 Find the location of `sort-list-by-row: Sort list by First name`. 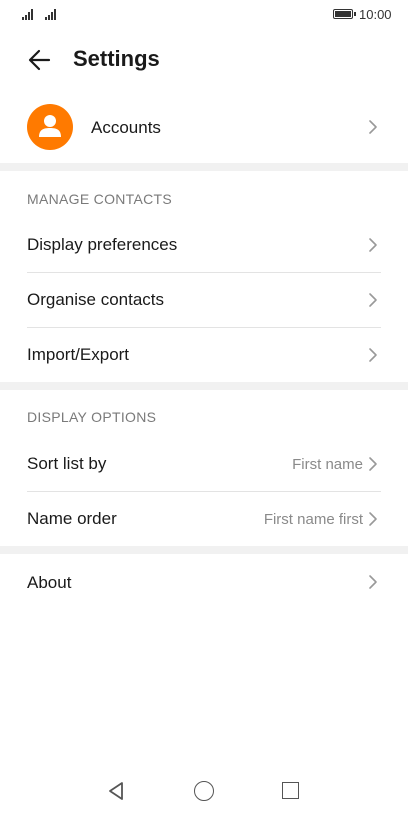

sort-list-by-row: Sort list by First name is located at coordinates (204, 464).